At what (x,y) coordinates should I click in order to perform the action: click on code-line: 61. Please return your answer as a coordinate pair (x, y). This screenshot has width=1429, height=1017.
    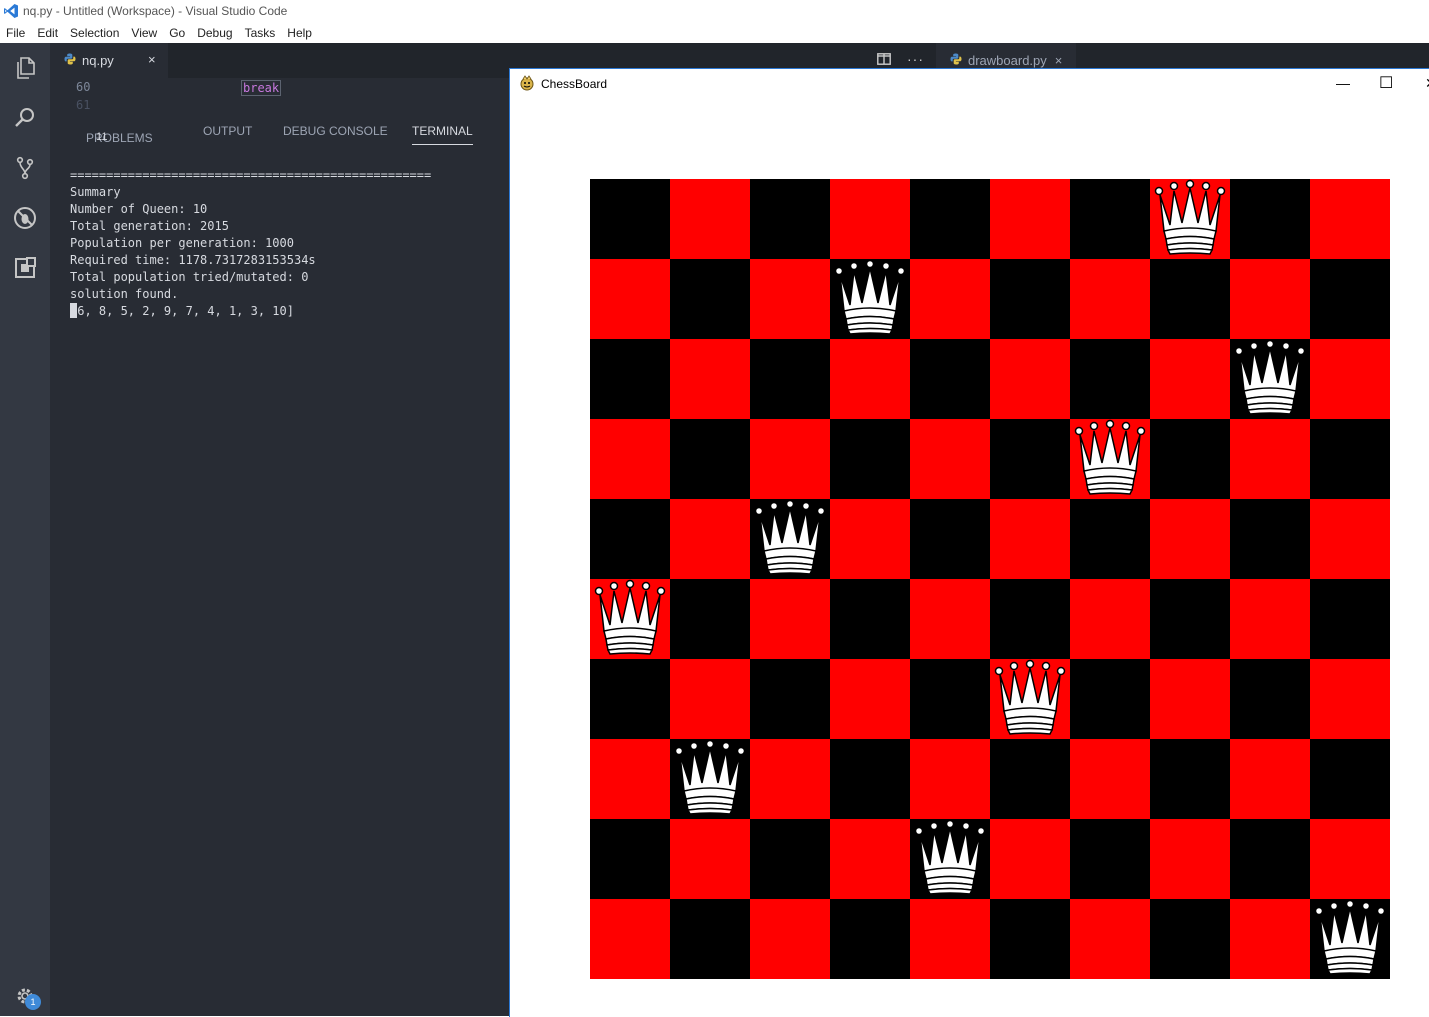
    Looking at the image, I should click on (280, 105).